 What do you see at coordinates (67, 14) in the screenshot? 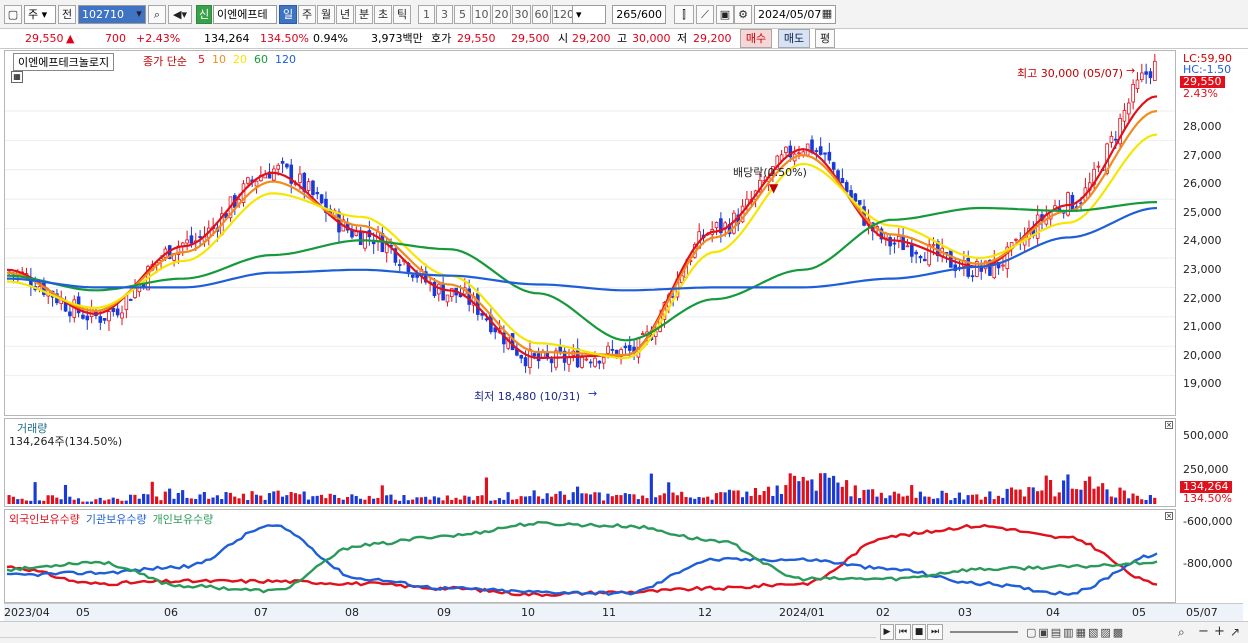
I see `prev-button: 전` at bounding box center [67, 14].